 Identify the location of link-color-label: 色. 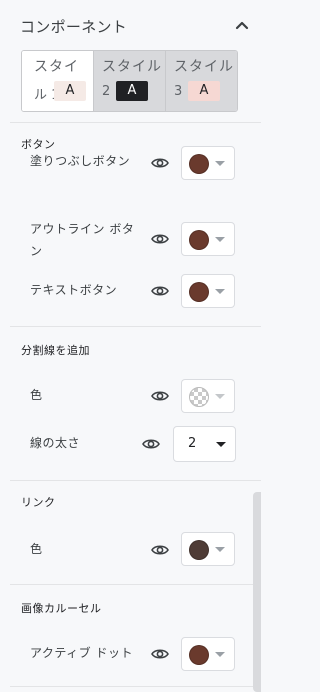
(36, 549).